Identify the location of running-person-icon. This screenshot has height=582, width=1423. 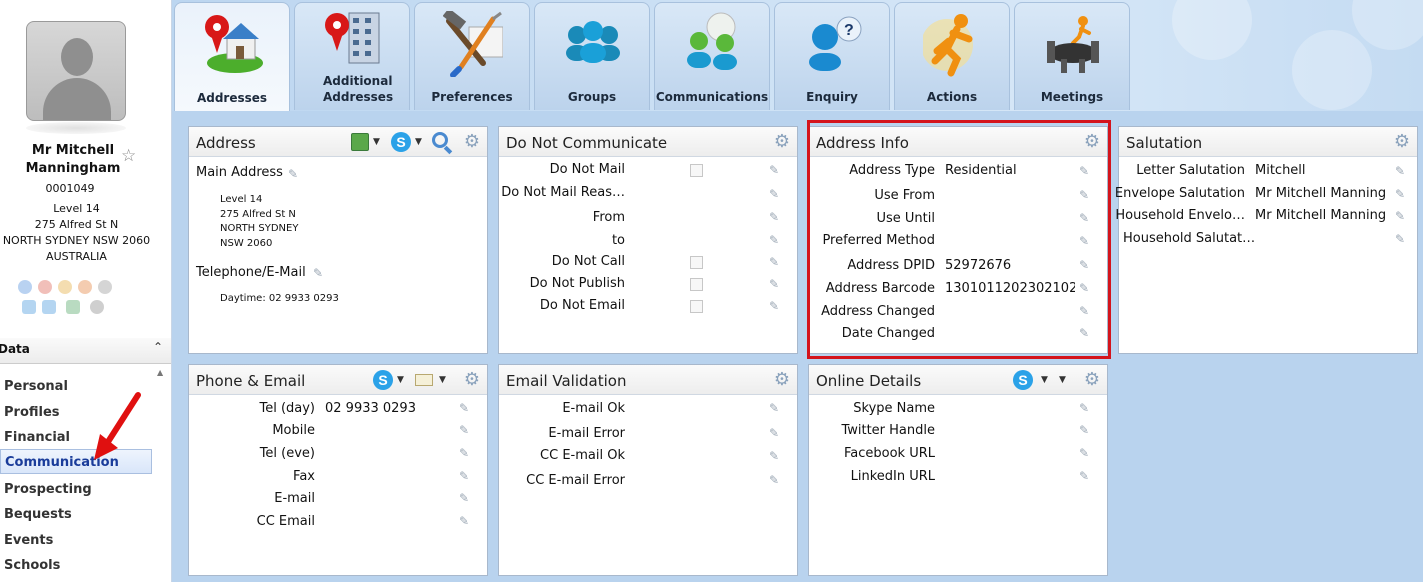
(948, 45).